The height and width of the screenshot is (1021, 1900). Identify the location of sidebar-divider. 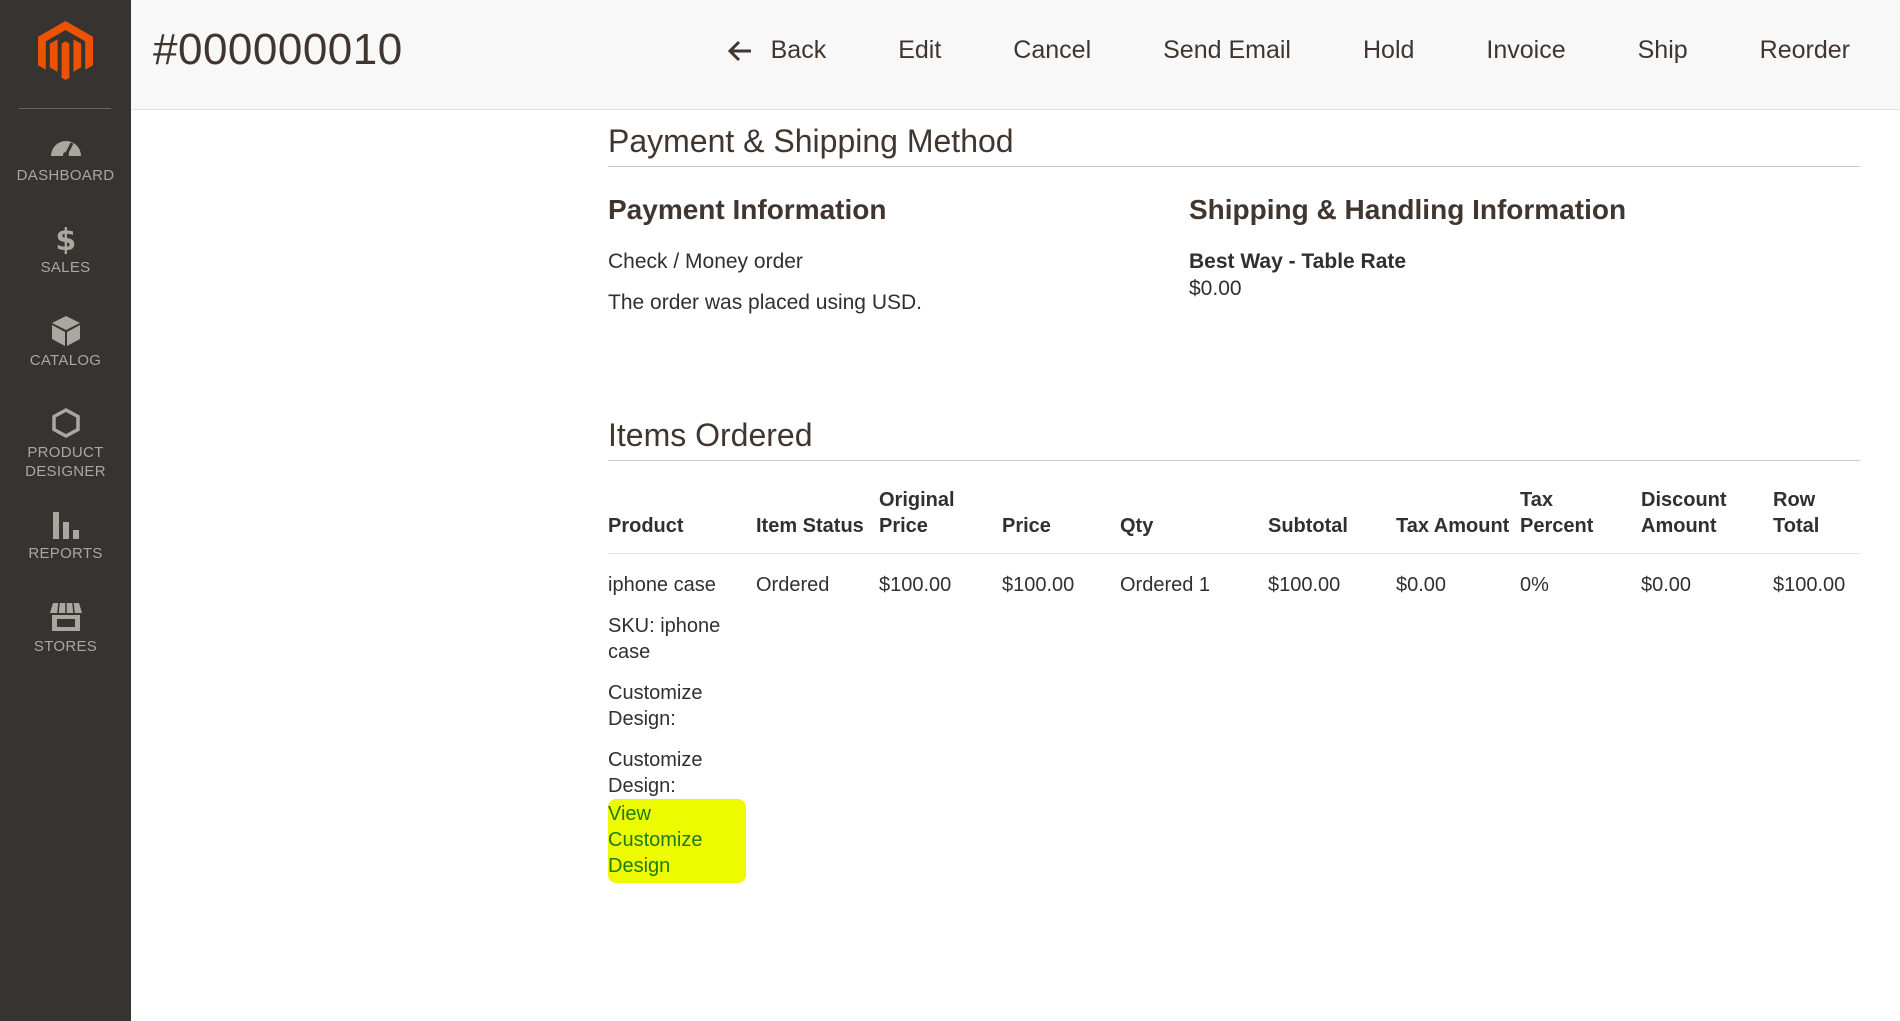
(65, 108).